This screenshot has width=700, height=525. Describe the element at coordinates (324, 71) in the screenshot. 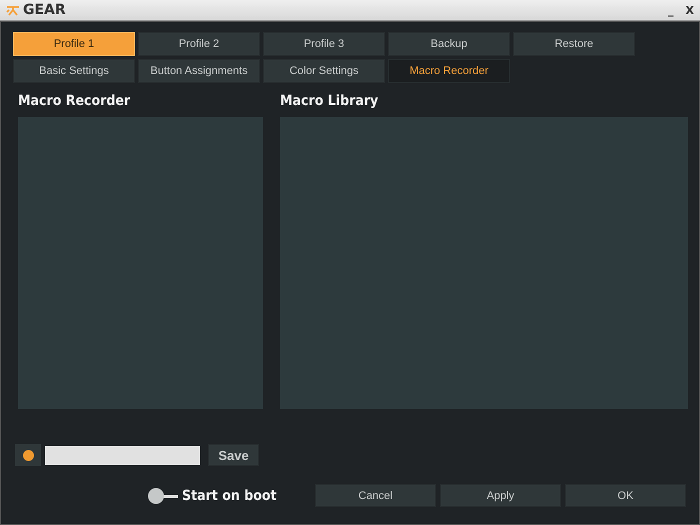

I see `tab: Color Settings` at that location.